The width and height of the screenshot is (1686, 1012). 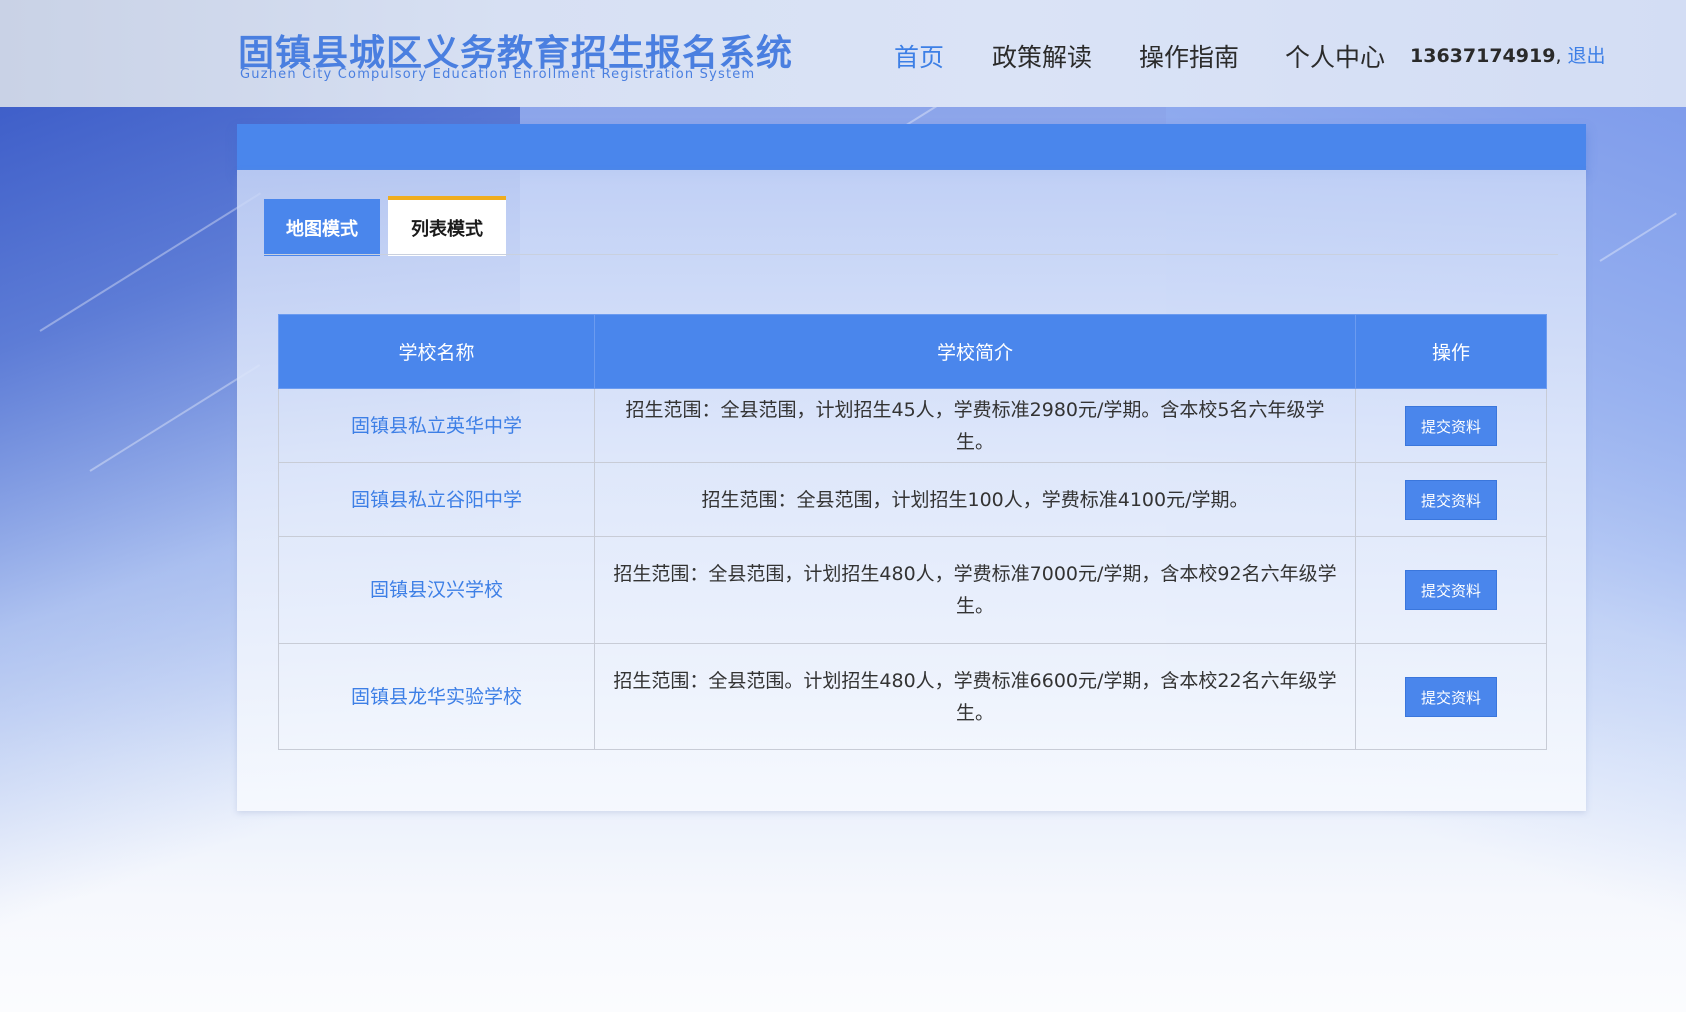 I want to click on column-header-school-intro: 学校简介, so click(x=975, y=351).